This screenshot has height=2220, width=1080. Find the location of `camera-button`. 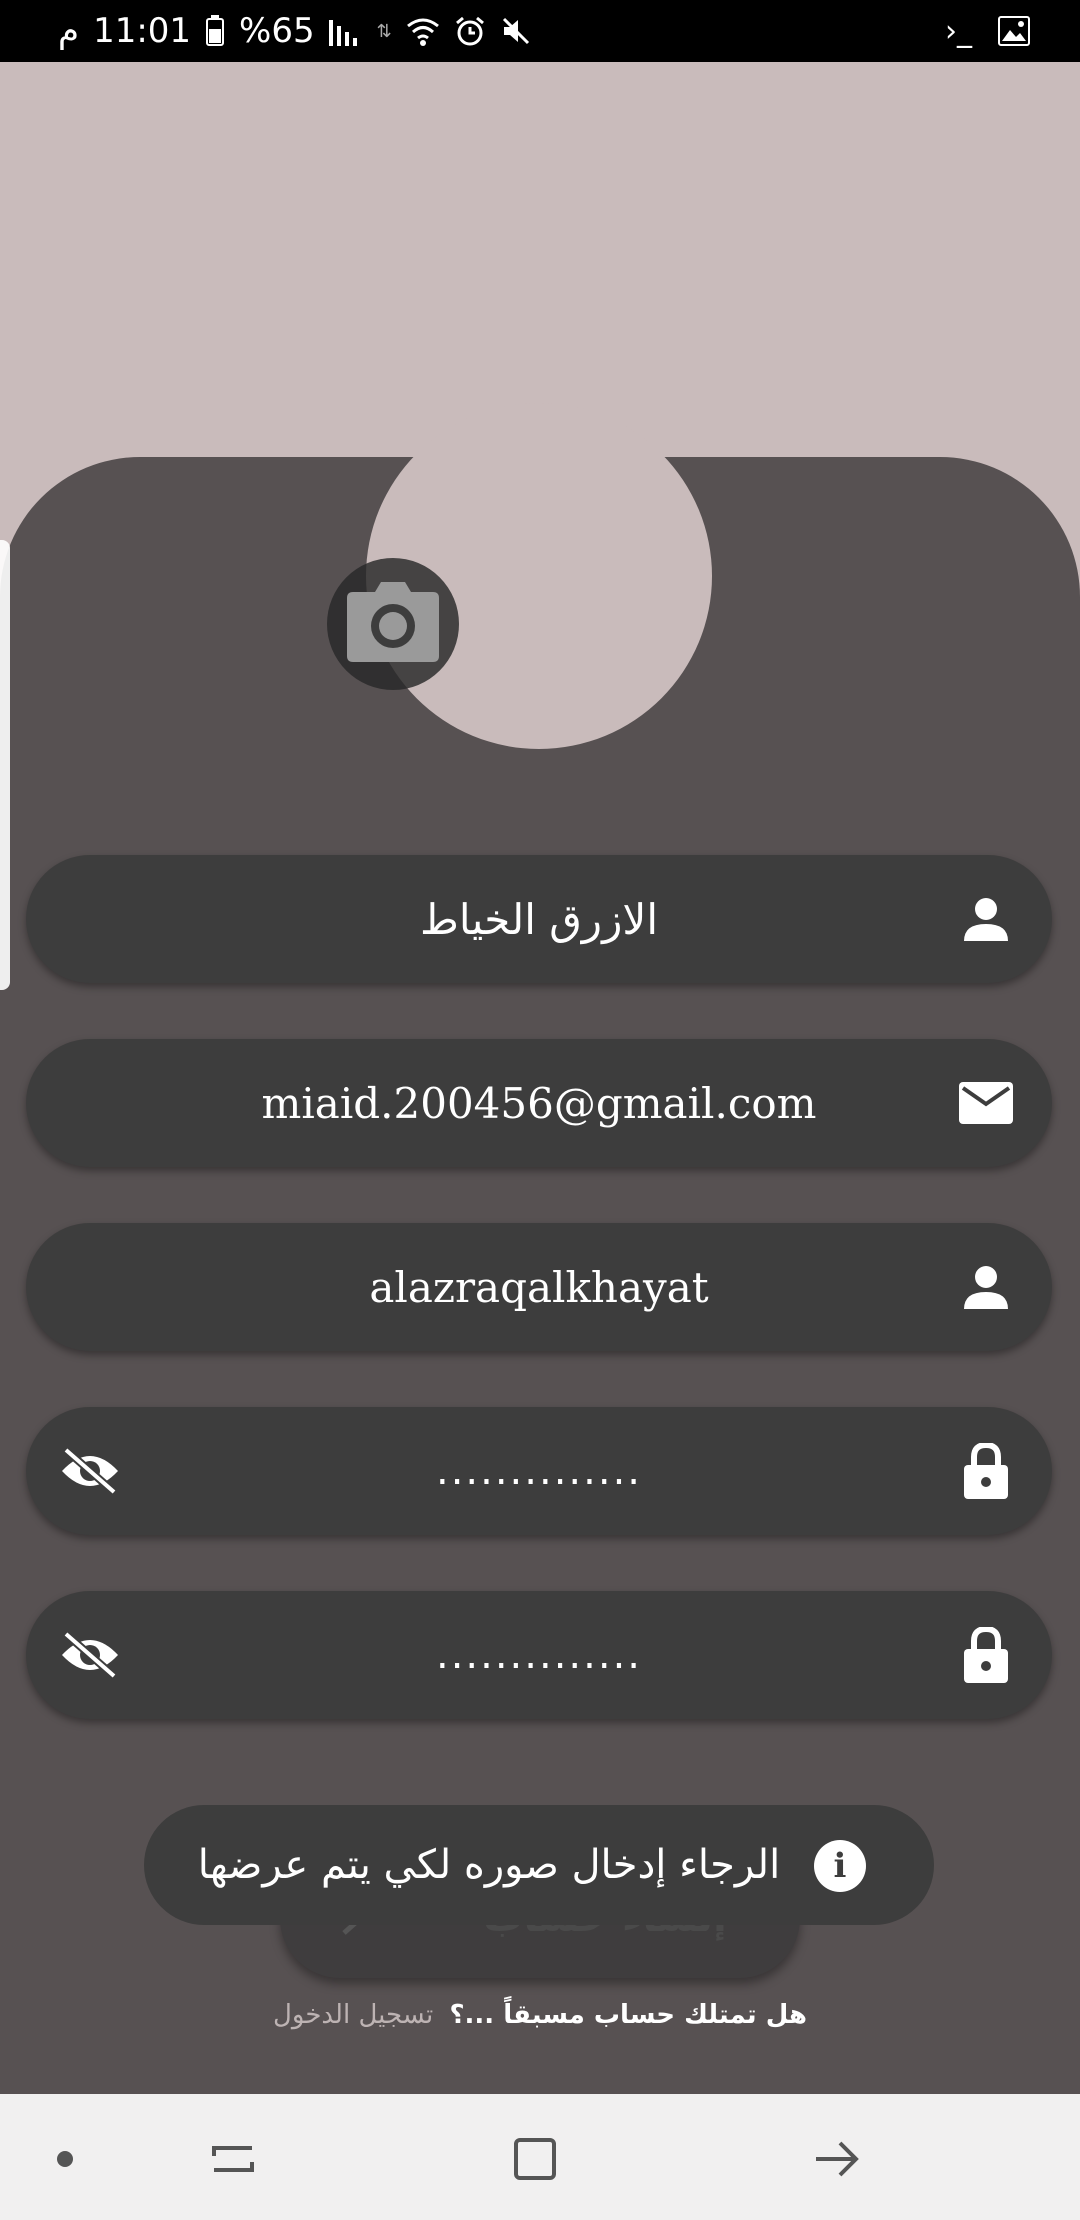

camera-button is located at coordinates (393, 624).